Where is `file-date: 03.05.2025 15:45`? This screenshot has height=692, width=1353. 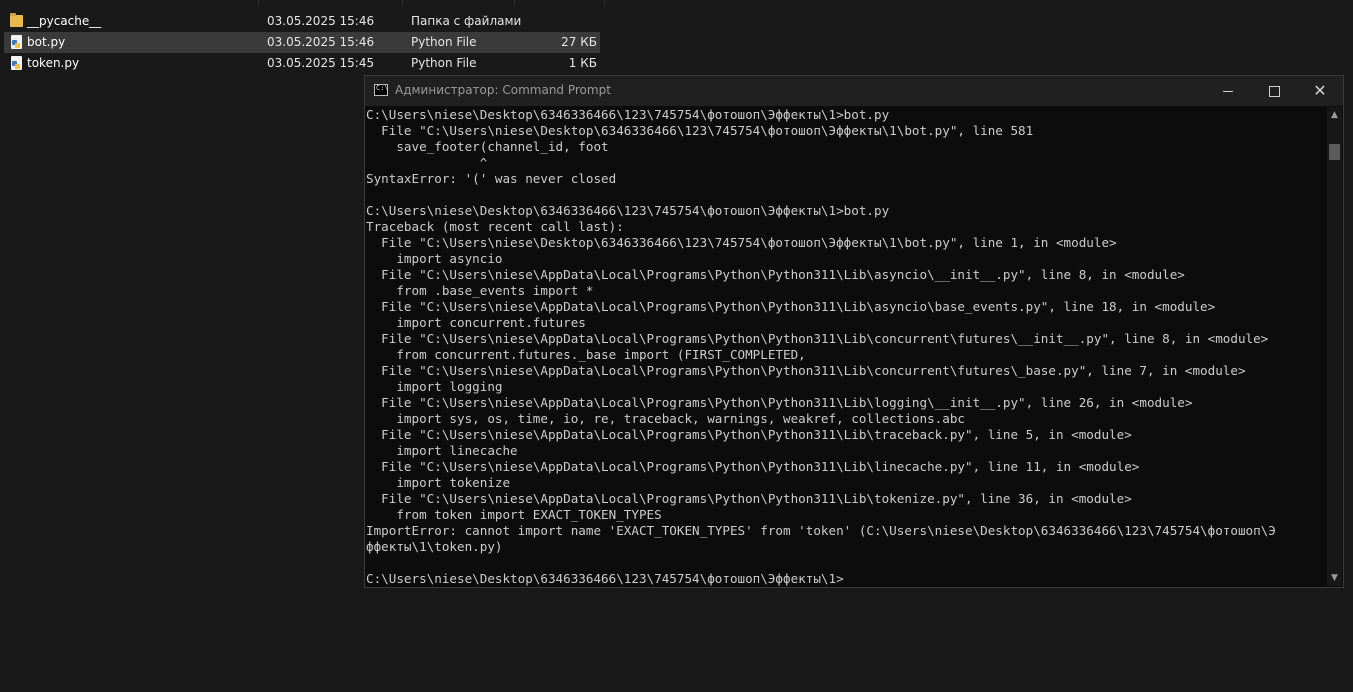
file-date: 03.05.2025 15:45 is located at coordinates (321, 63).